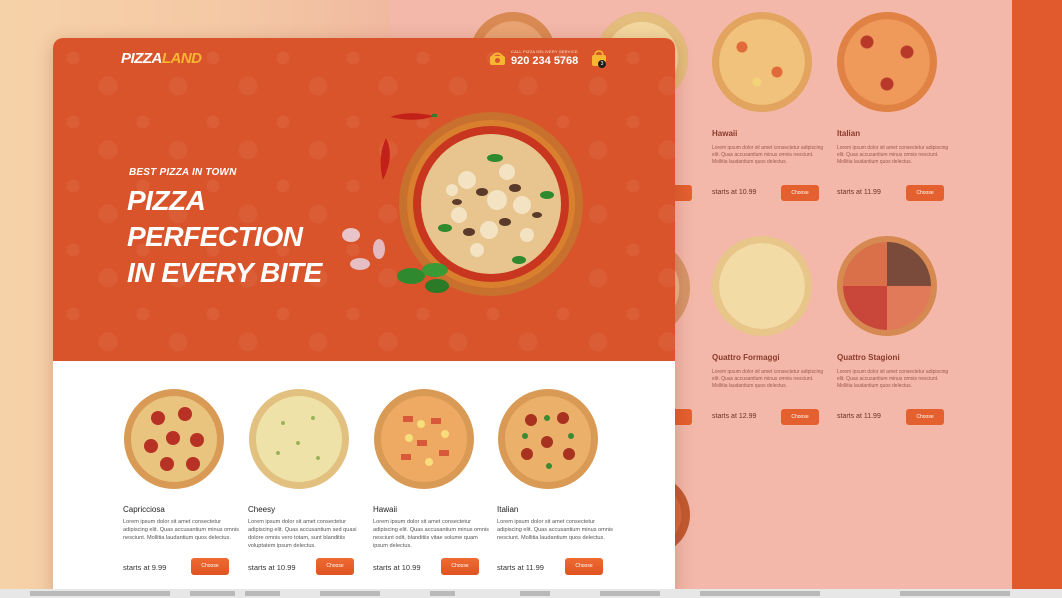 This screenshot has width=1062, height=598. I want to click on phone-icon, so click(497, 58).